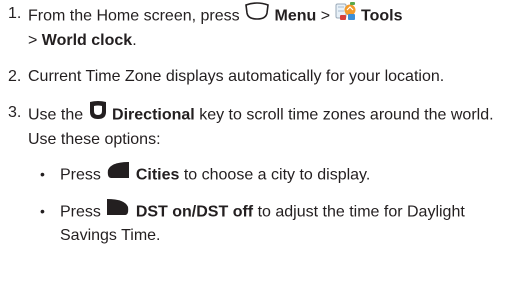  I want to click on cities-label: Cities, so click(157, 175).